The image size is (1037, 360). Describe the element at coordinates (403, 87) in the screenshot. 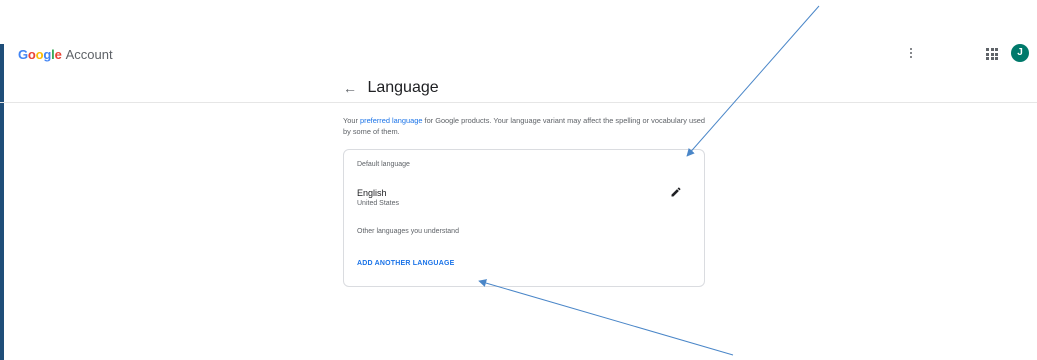

I see `page-title: Language` at that location.